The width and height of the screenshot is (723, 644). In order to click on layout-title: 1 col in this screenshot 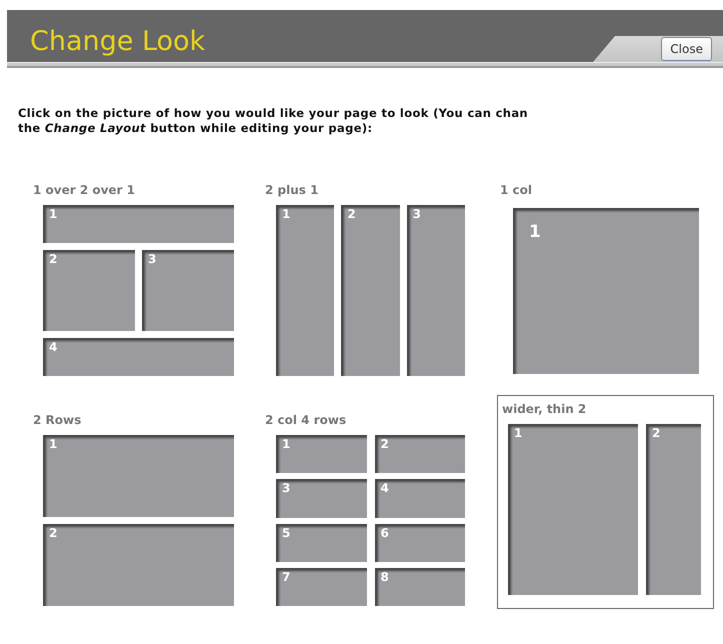, I will do `click(516, 190)`.